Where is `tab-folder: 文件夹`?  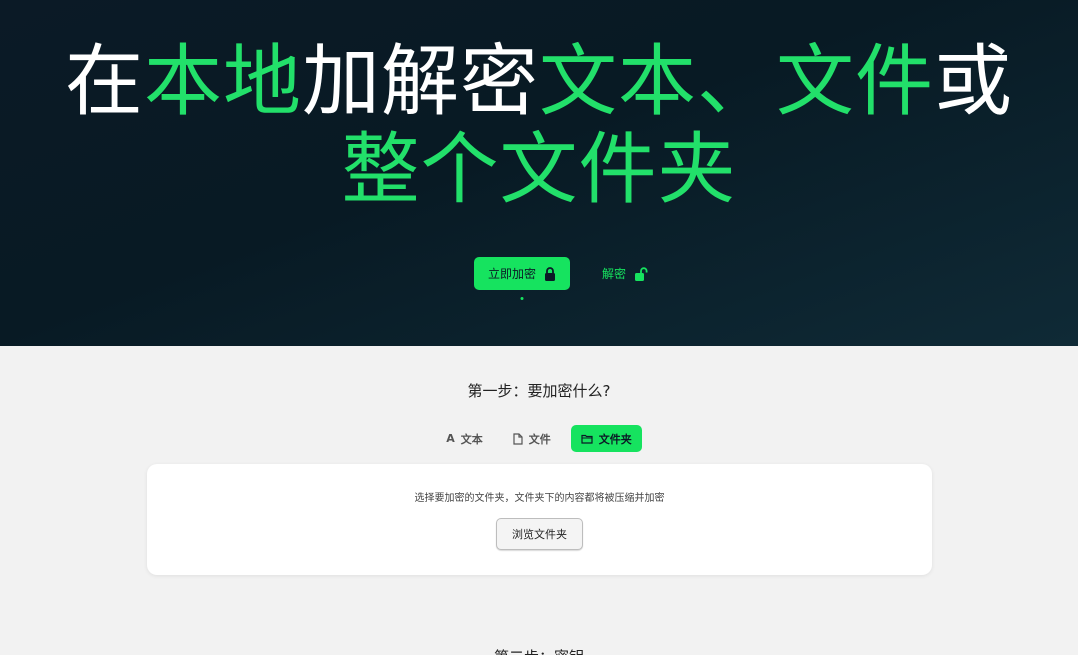 tab-folder: 文件夹 is located at coordinates (606, 438).